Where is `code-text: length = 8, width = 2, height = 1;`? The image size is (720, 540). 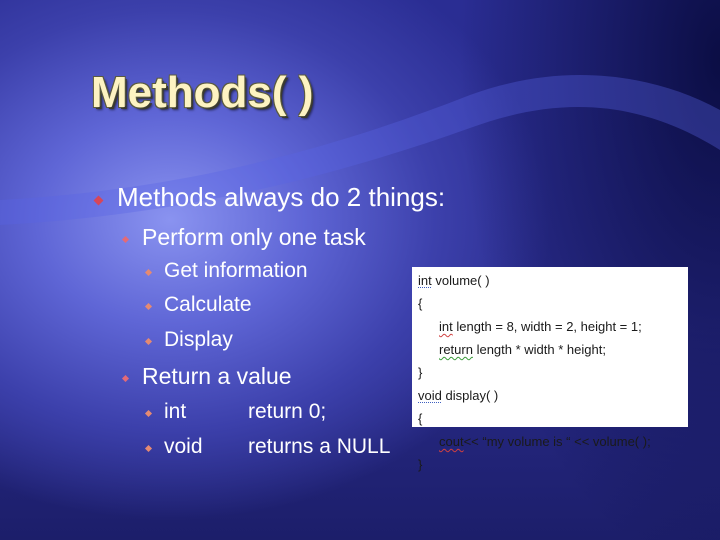
code-text: length = 8, width = 2, height = 1; is located at coordinates (547, 326).